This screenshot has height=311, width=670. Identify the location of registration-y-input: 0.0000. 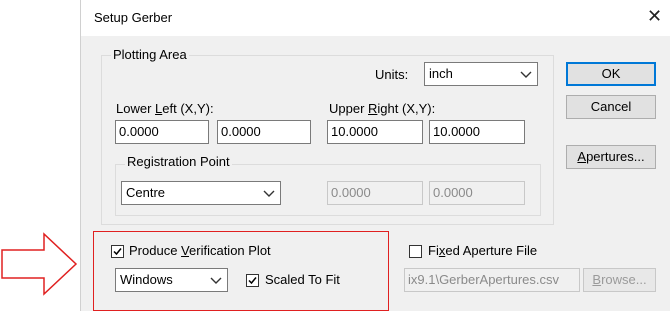
(477, 193).